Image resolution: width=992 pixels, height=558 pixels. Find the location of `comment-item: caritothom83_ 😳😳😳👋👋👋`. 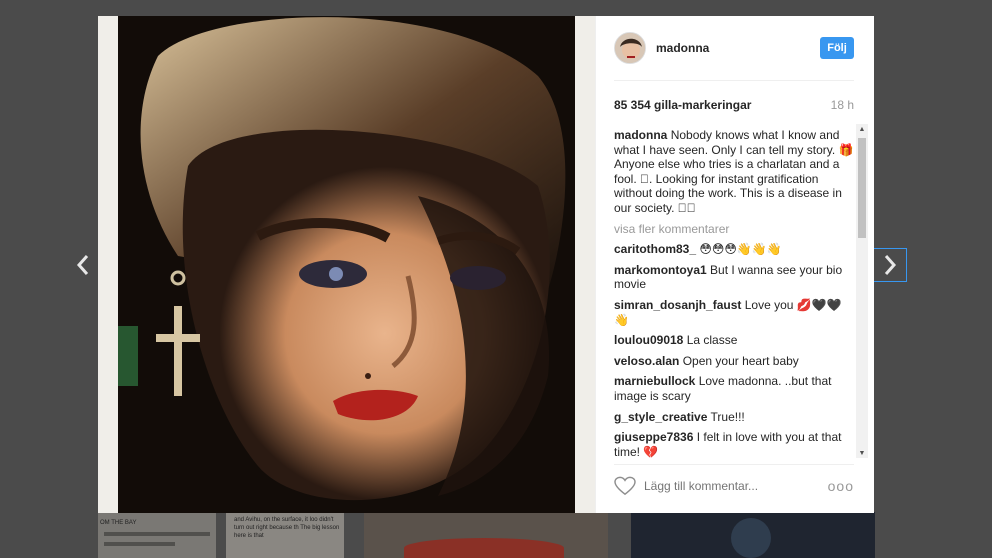

comment-item: caritothom83_ 😳😳😳👋👋👋 is located at coordinates (734, 249).